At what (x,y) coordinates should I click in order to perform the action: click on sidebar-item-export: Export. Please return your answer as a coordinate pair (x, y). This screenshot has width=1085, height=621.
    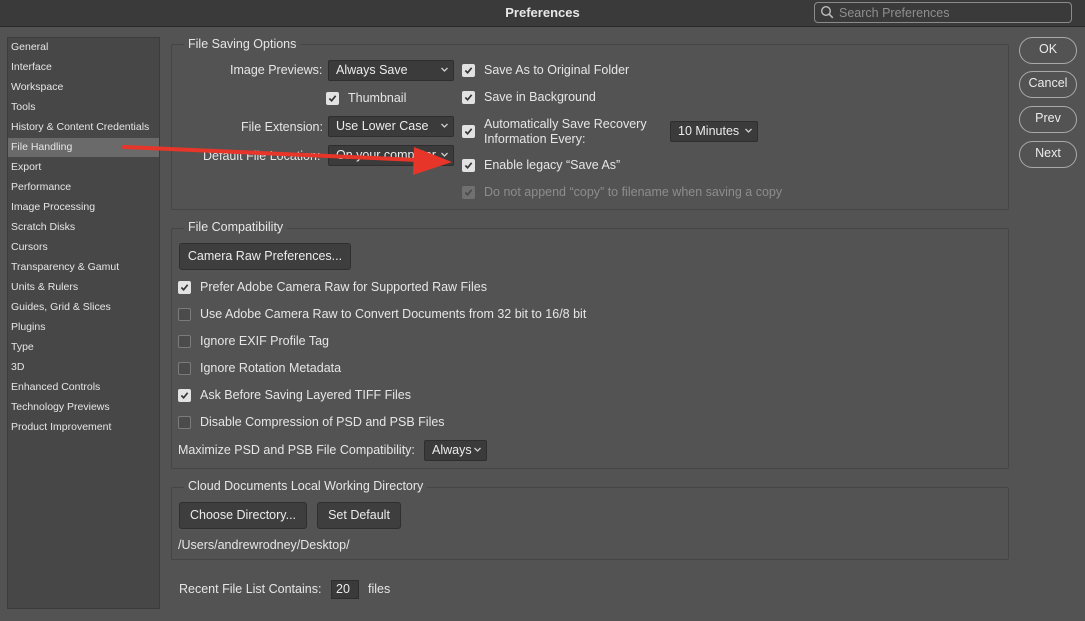
    Looking at the image, I should click on (83, 167).